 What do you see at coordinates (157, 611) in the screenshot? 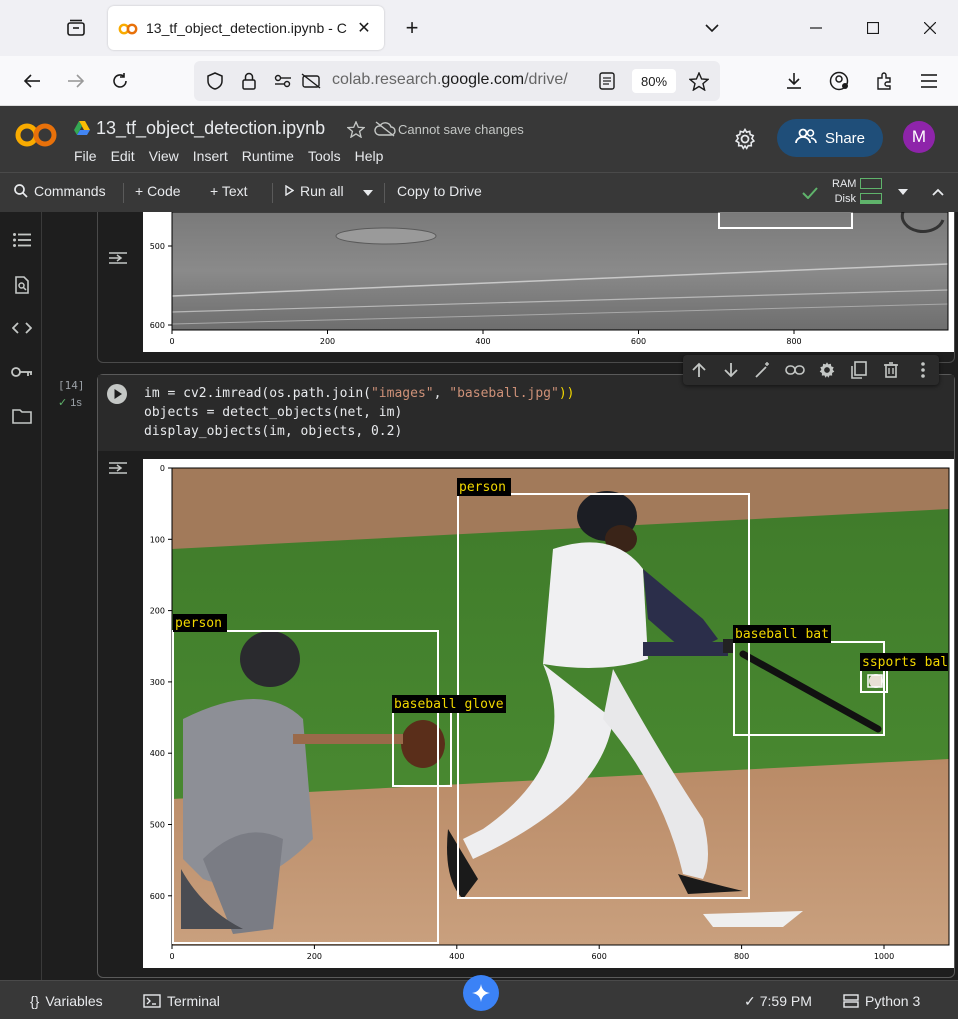
I see `y-tick-label: 200` at bounding box center [157, 611].